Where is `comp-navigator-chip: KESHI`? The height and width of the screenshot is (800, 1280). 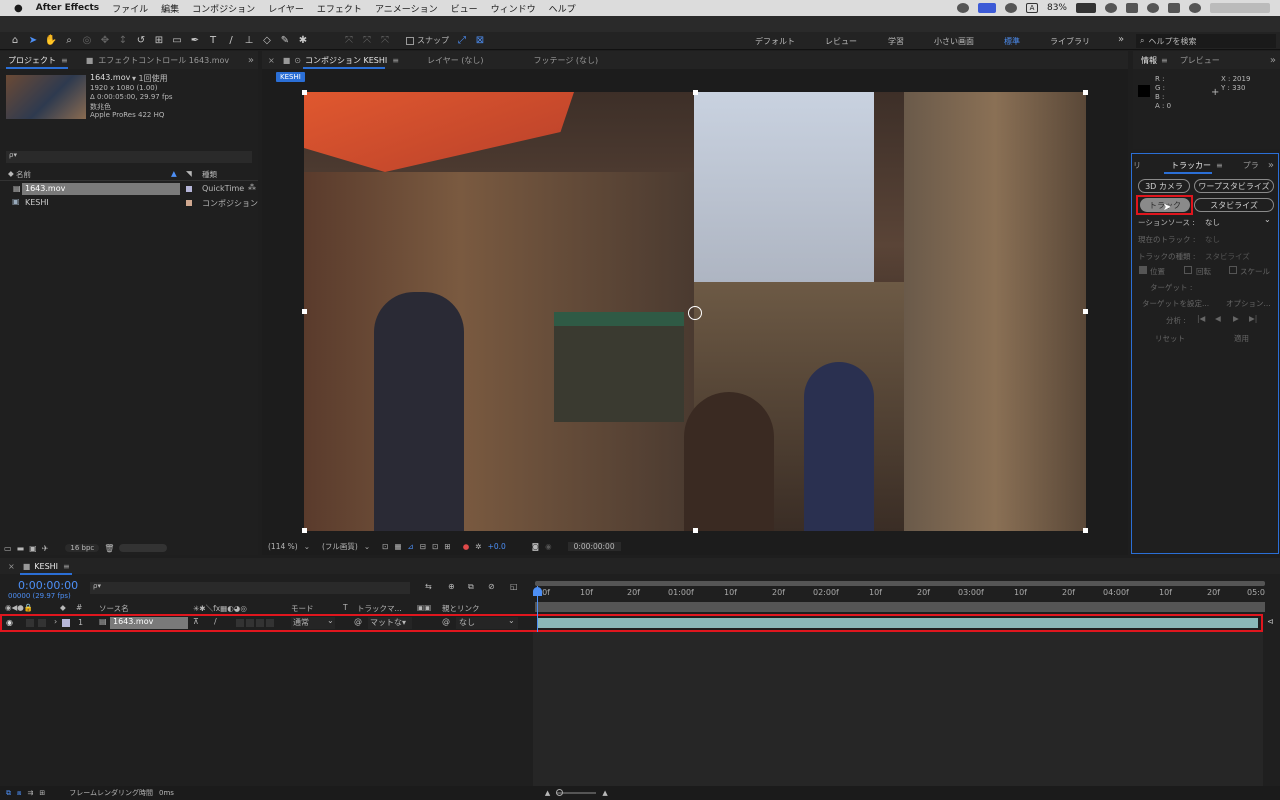 comp-navigator-chip: KESHI is located at coordinates (290, 77).